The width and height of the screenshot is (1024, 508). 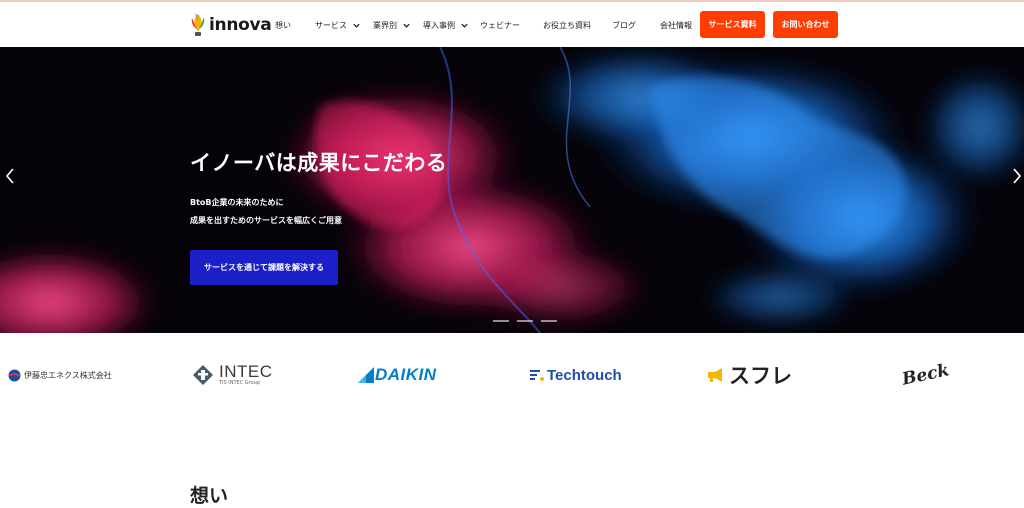 I want to click on nav-item-philosophy: 想い, so click(x=283, y=25).